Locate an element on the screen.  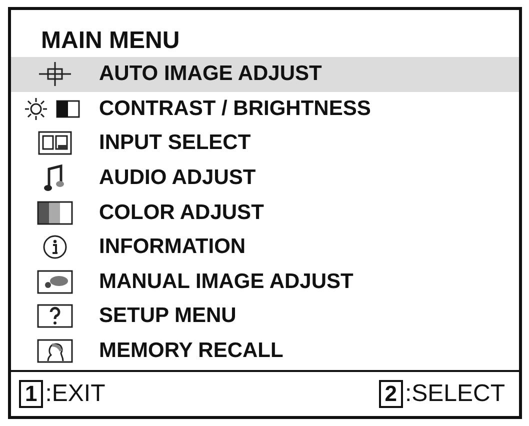
menu-item: CONTRAST / BRIGHTNESS is located at coordinates (265, 109).